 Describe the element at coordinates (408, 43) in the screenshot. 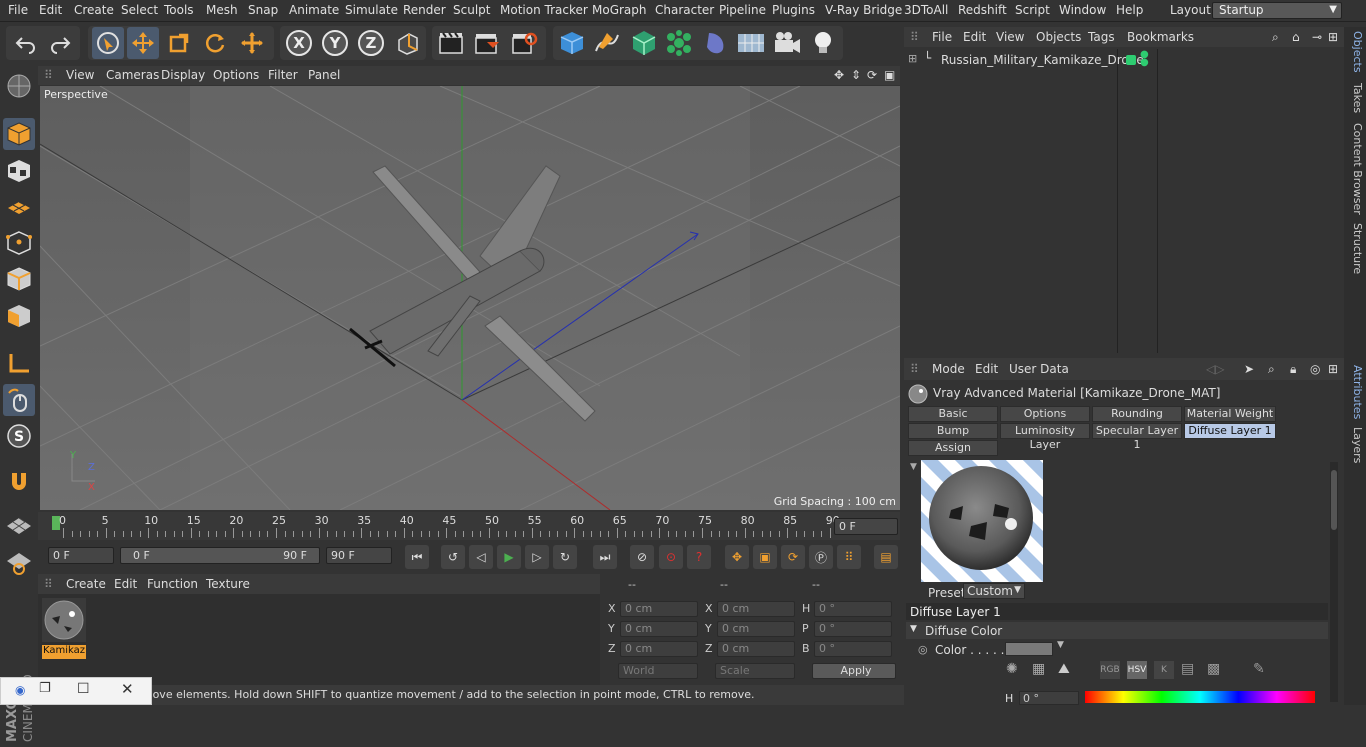

I see `coordinate-system-icon` at that location.